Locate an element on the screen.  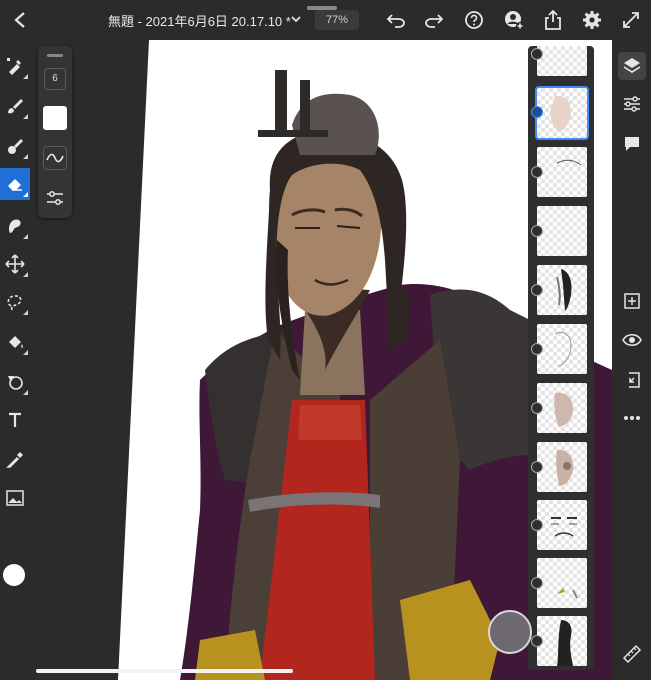
eraser-icon is located at coordinates (15, 184).